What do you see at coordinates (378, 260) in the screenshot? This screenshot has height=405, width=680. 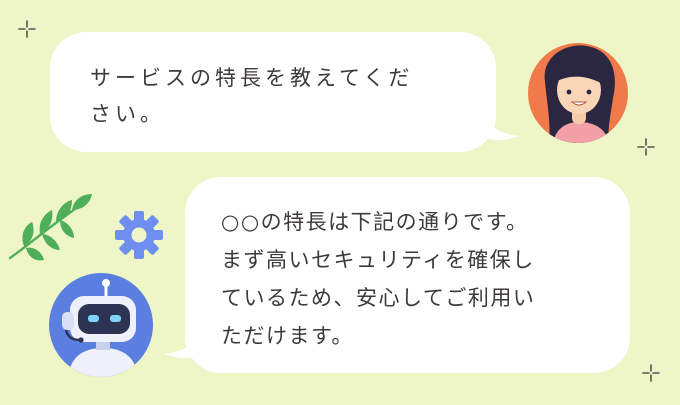 I see `bot-message-line: まず高いセキュリティを確保し` at bounding box center [378, 260].